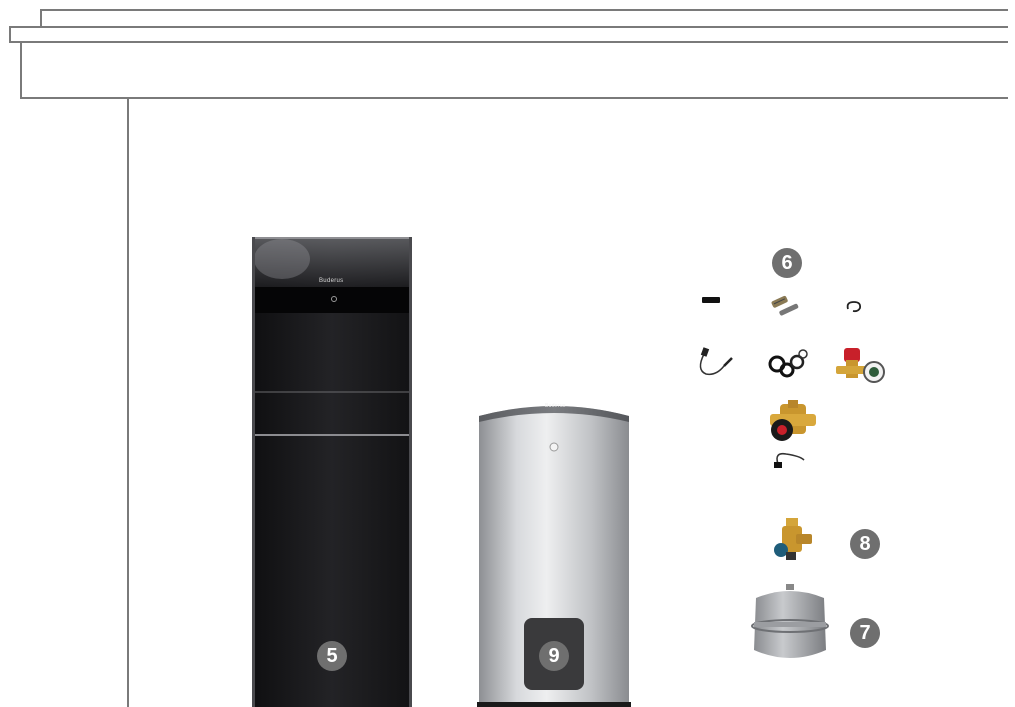  I want to click on badge-accessory-kit: 6, so click(787, 263).